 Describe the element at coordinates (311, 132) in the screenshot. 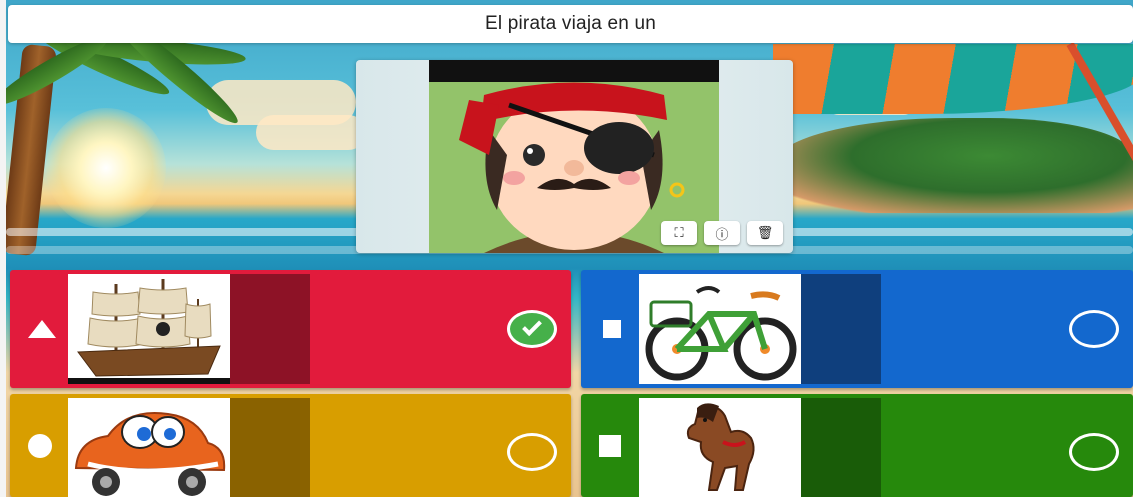

I see `cloud` at that location.